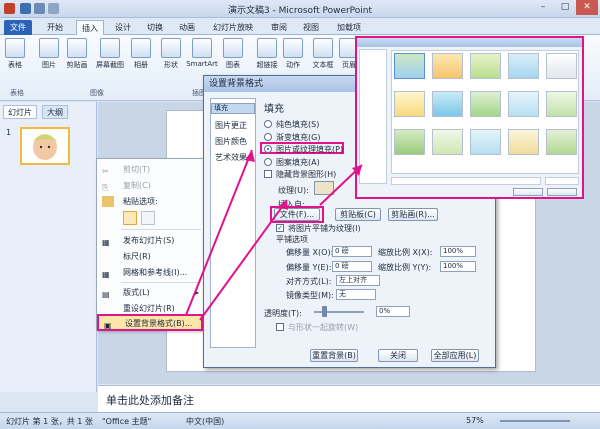  What do you see at coordinates (466, 181) in the screenshot?
I see `picture-filename-input` at bounding box center [466, 181].